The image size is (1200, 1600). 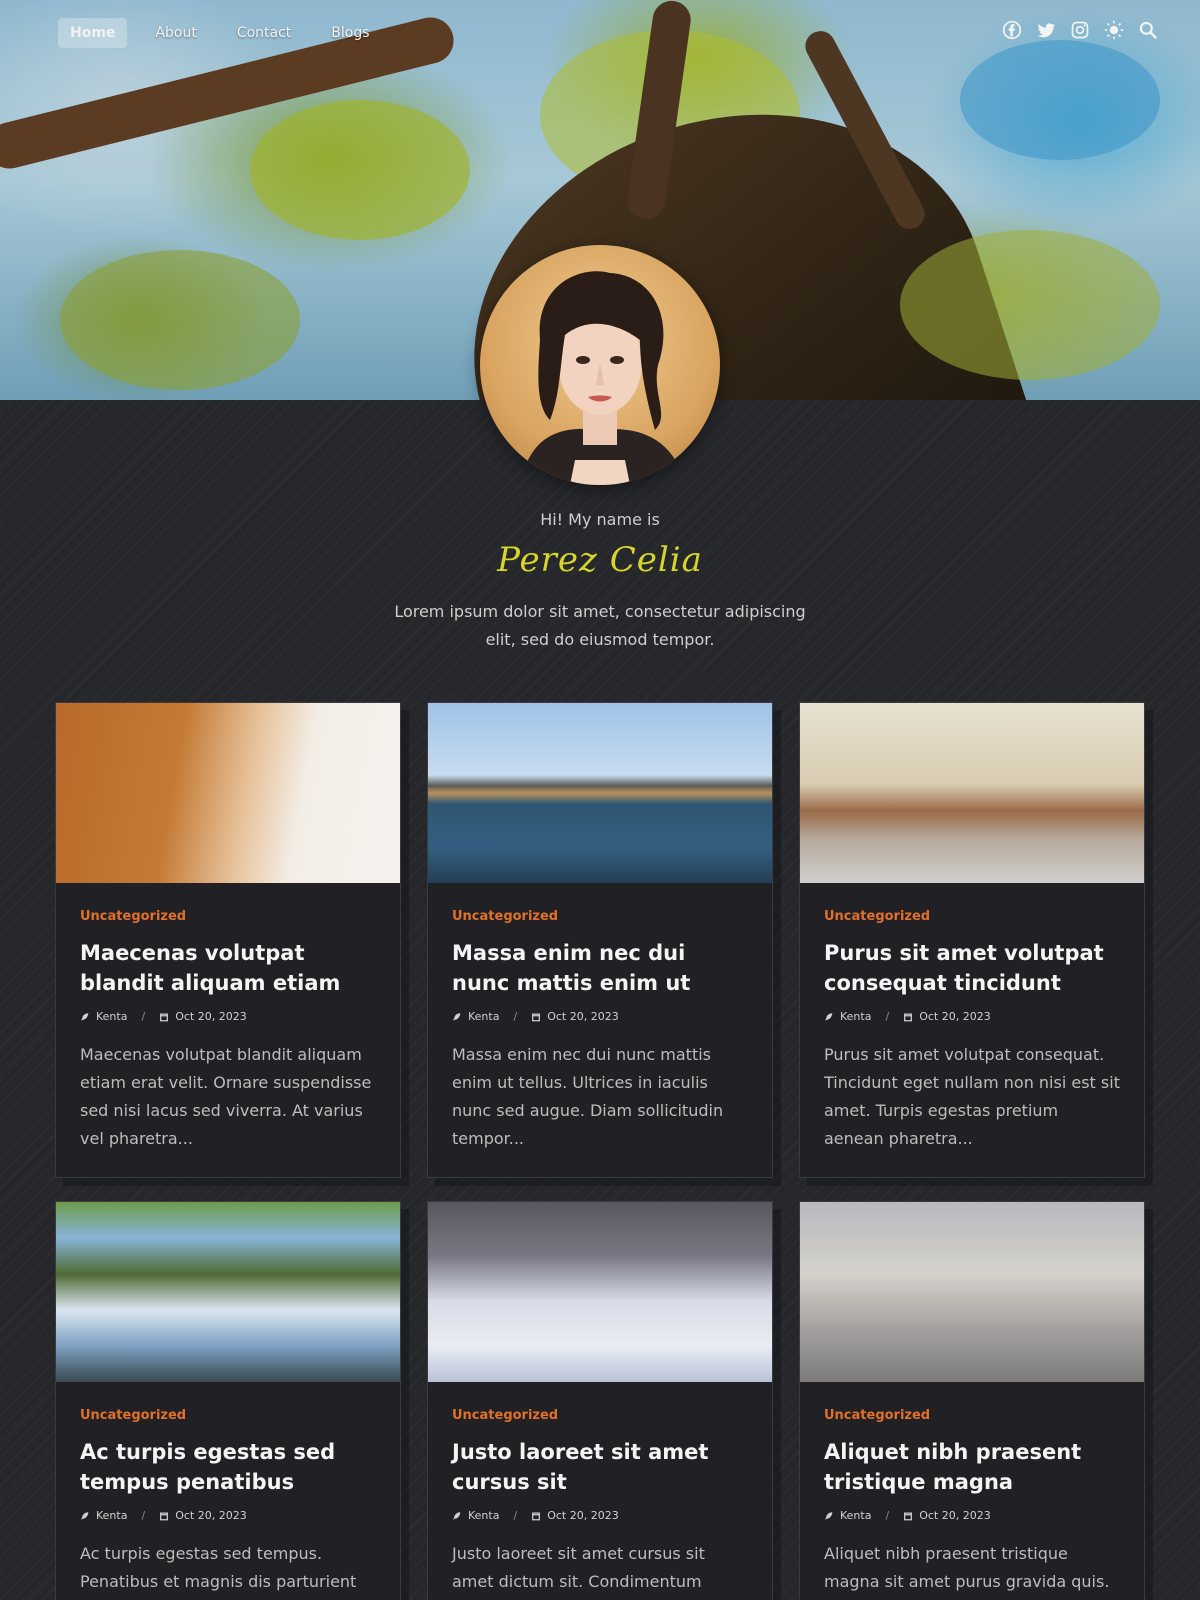 What do you see at coordinates (600, 1467) in the screenshot?
I see `post-title: Justo laoreet sit amet cursus sit` at bounding box center [600, 1467].